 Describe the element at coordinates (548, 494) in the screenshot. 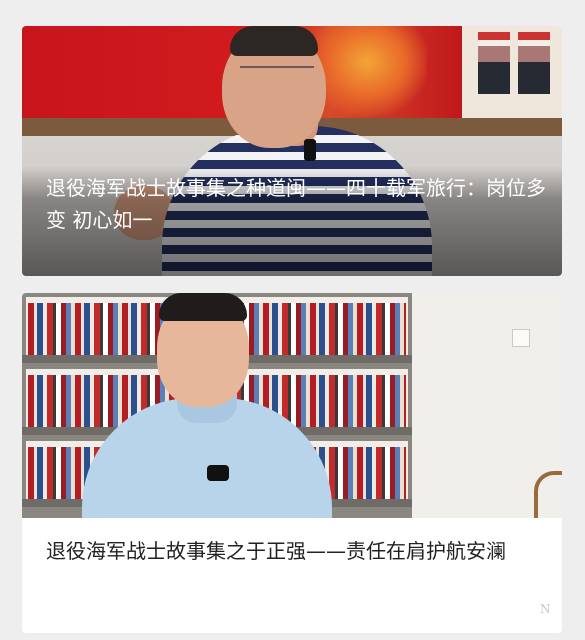

I see `chair` at that location.